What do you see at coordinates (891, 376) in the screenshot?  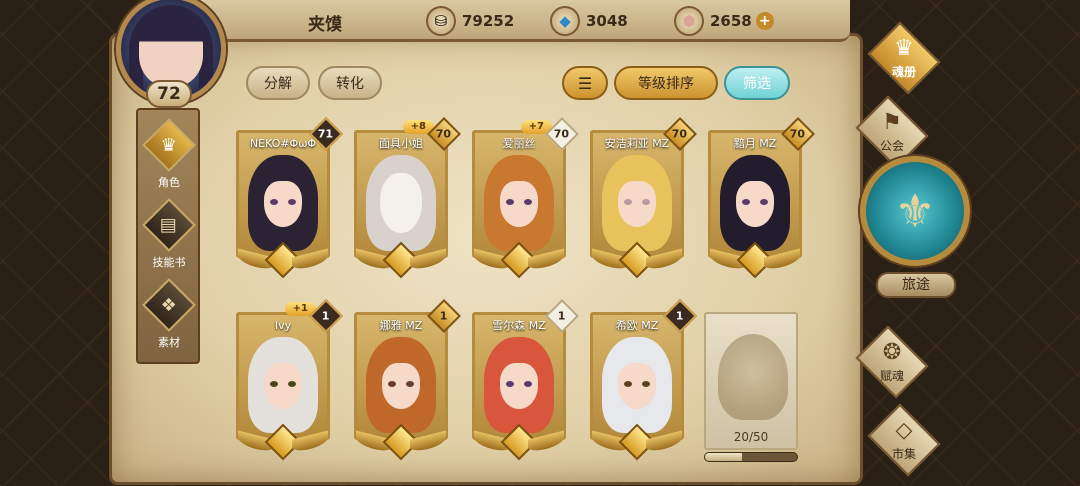 I see `menu-infuse-label: 赋魂` at bounding box center [891, 376].